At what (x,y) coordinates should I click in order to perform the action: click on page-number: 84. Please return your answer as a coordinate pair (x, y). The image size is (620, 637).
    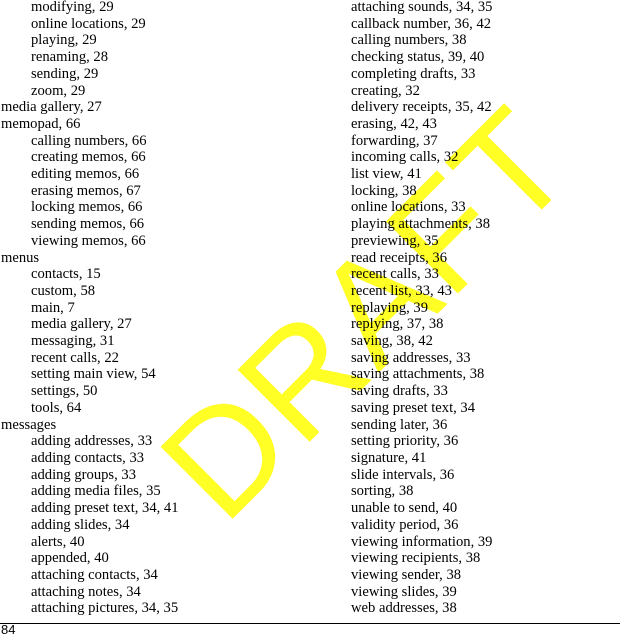
    Looking at the image, I should click on (8, 629).